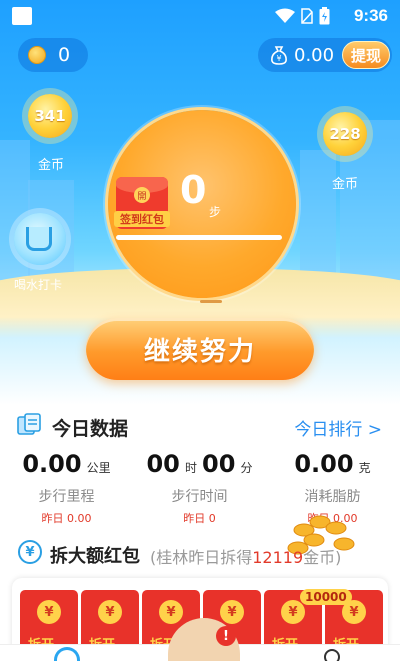  What do you see at coordinates (364, 468) in the screenshot?
I see `stat-fat-unit: 克` at bounding box center [364, 468].